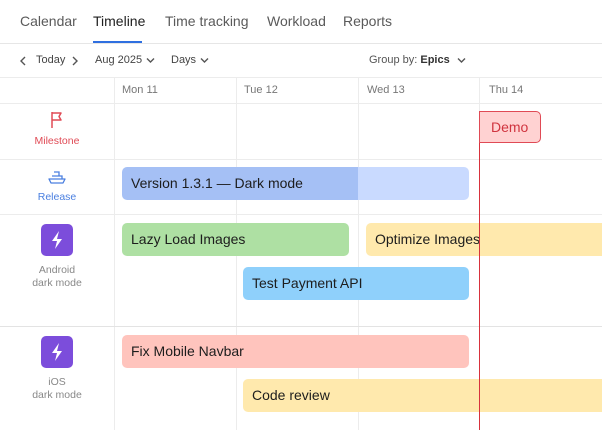 Image resolution: width=602 pixels, height=430 pixels. What do you see at coordinates (393, 60) in the screenshot?
I see `group-by-label: Group by:` at bounding box center [393, 60].